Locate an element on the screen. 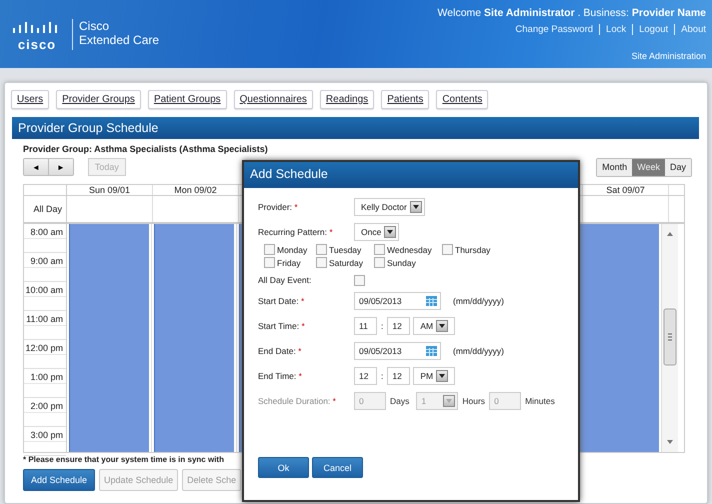  view-button: Day is located at coordinates (677, 167).